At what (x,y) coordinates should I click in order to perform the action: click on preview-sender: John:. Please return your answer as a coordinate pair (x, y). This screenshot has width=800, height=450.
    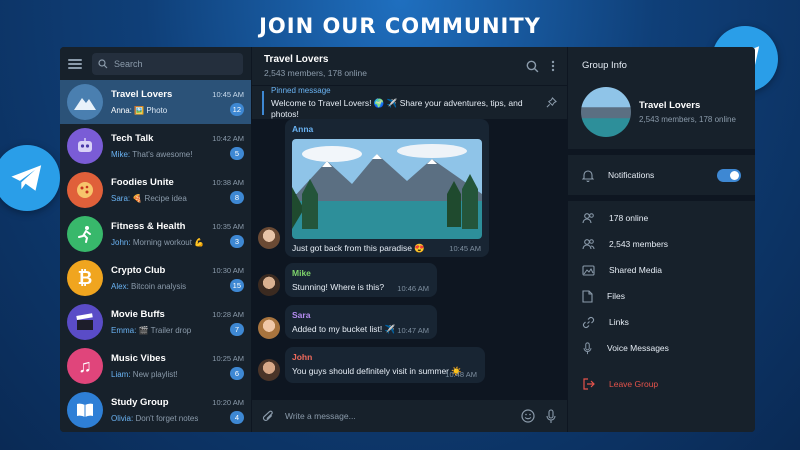
    Looking at the image, I should click on (121, 242).